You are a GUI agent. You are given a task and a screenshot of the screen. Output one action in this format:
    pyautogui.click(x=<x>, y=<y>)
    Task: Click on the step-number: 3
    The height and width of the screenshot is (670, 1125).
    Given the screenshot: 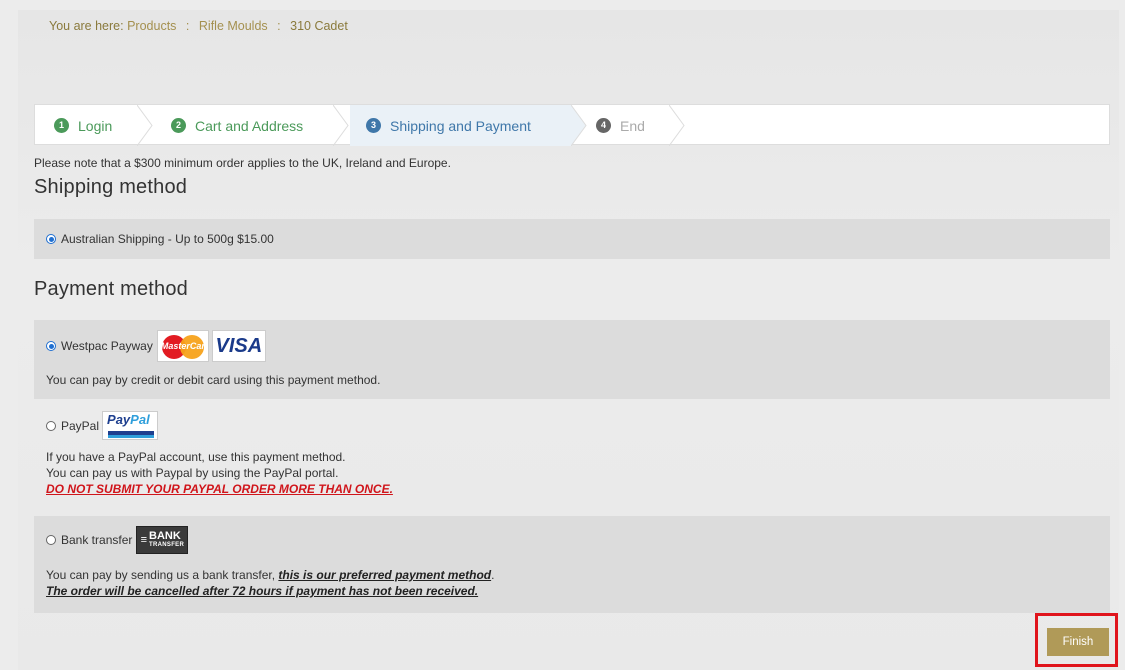 What is the action you would take?
    pyautogui.click(x=373, y=125)
    